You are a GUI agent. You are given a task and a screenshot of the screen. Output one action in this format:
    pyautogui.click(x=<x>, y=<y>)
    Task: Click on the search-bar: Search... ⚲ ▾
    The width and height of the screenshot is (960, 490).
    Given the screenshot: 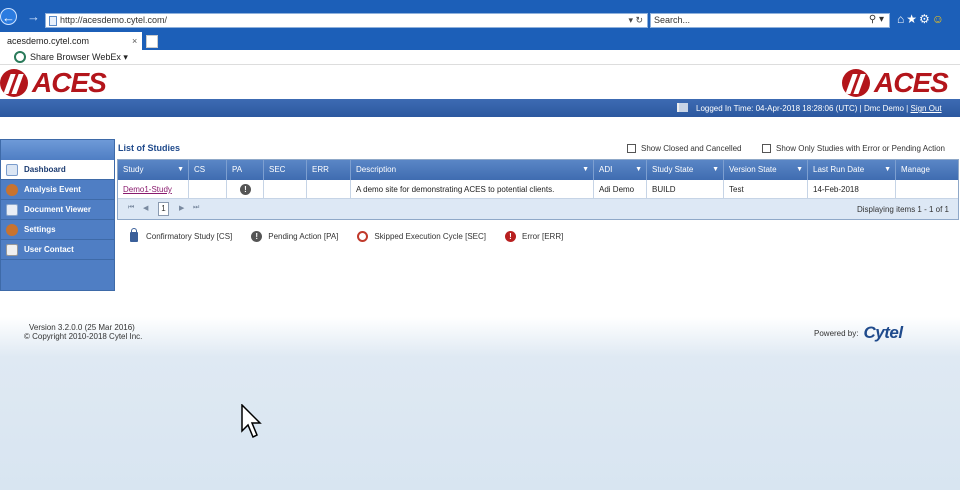 What is the action you would take?
    pyautogui.click(x=770, y=20)
    